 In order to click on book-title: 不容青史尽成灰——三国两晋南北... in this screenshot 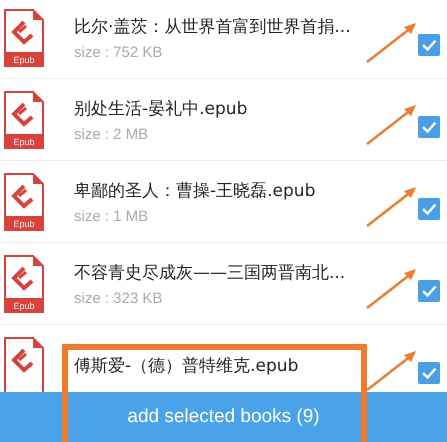, I will do `click(210, 273)`.